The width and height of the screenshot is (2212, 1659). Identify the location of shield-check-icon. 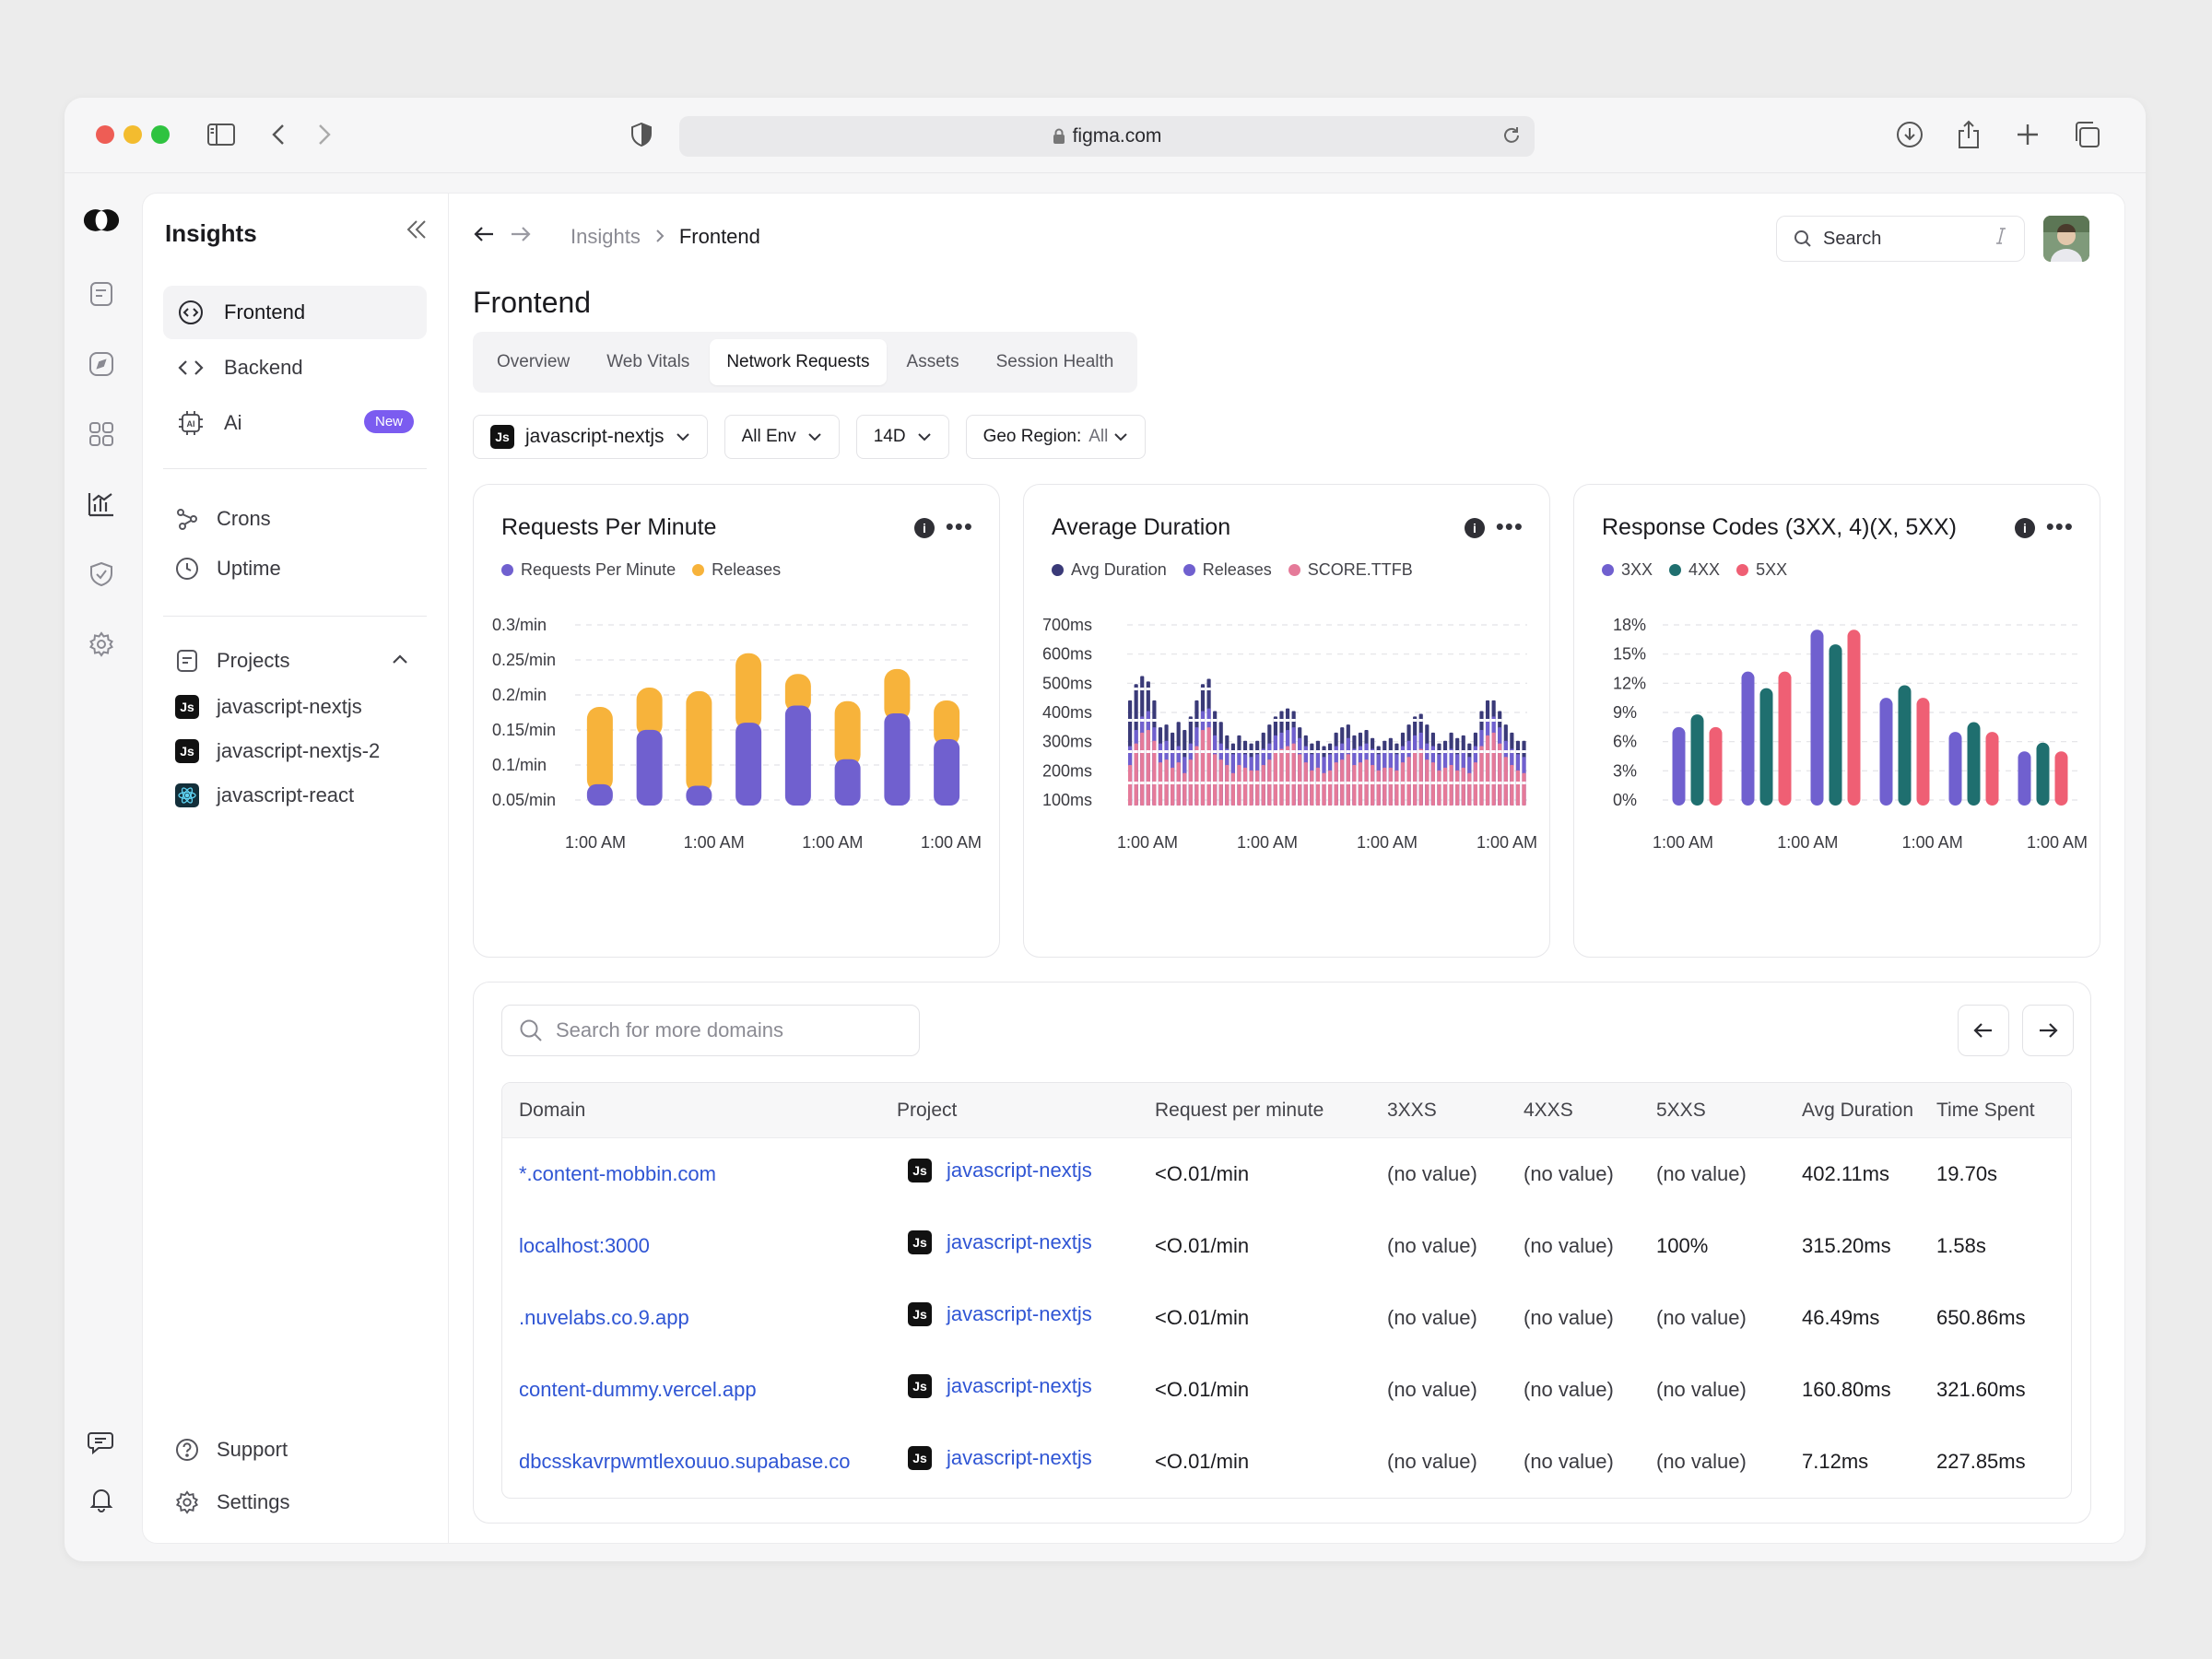
(101, 574).